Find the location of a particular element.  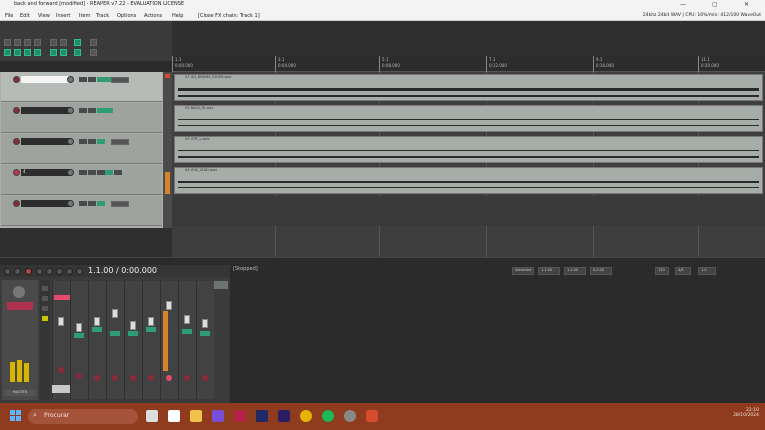

stop-button is located at coordinates (59, 271).